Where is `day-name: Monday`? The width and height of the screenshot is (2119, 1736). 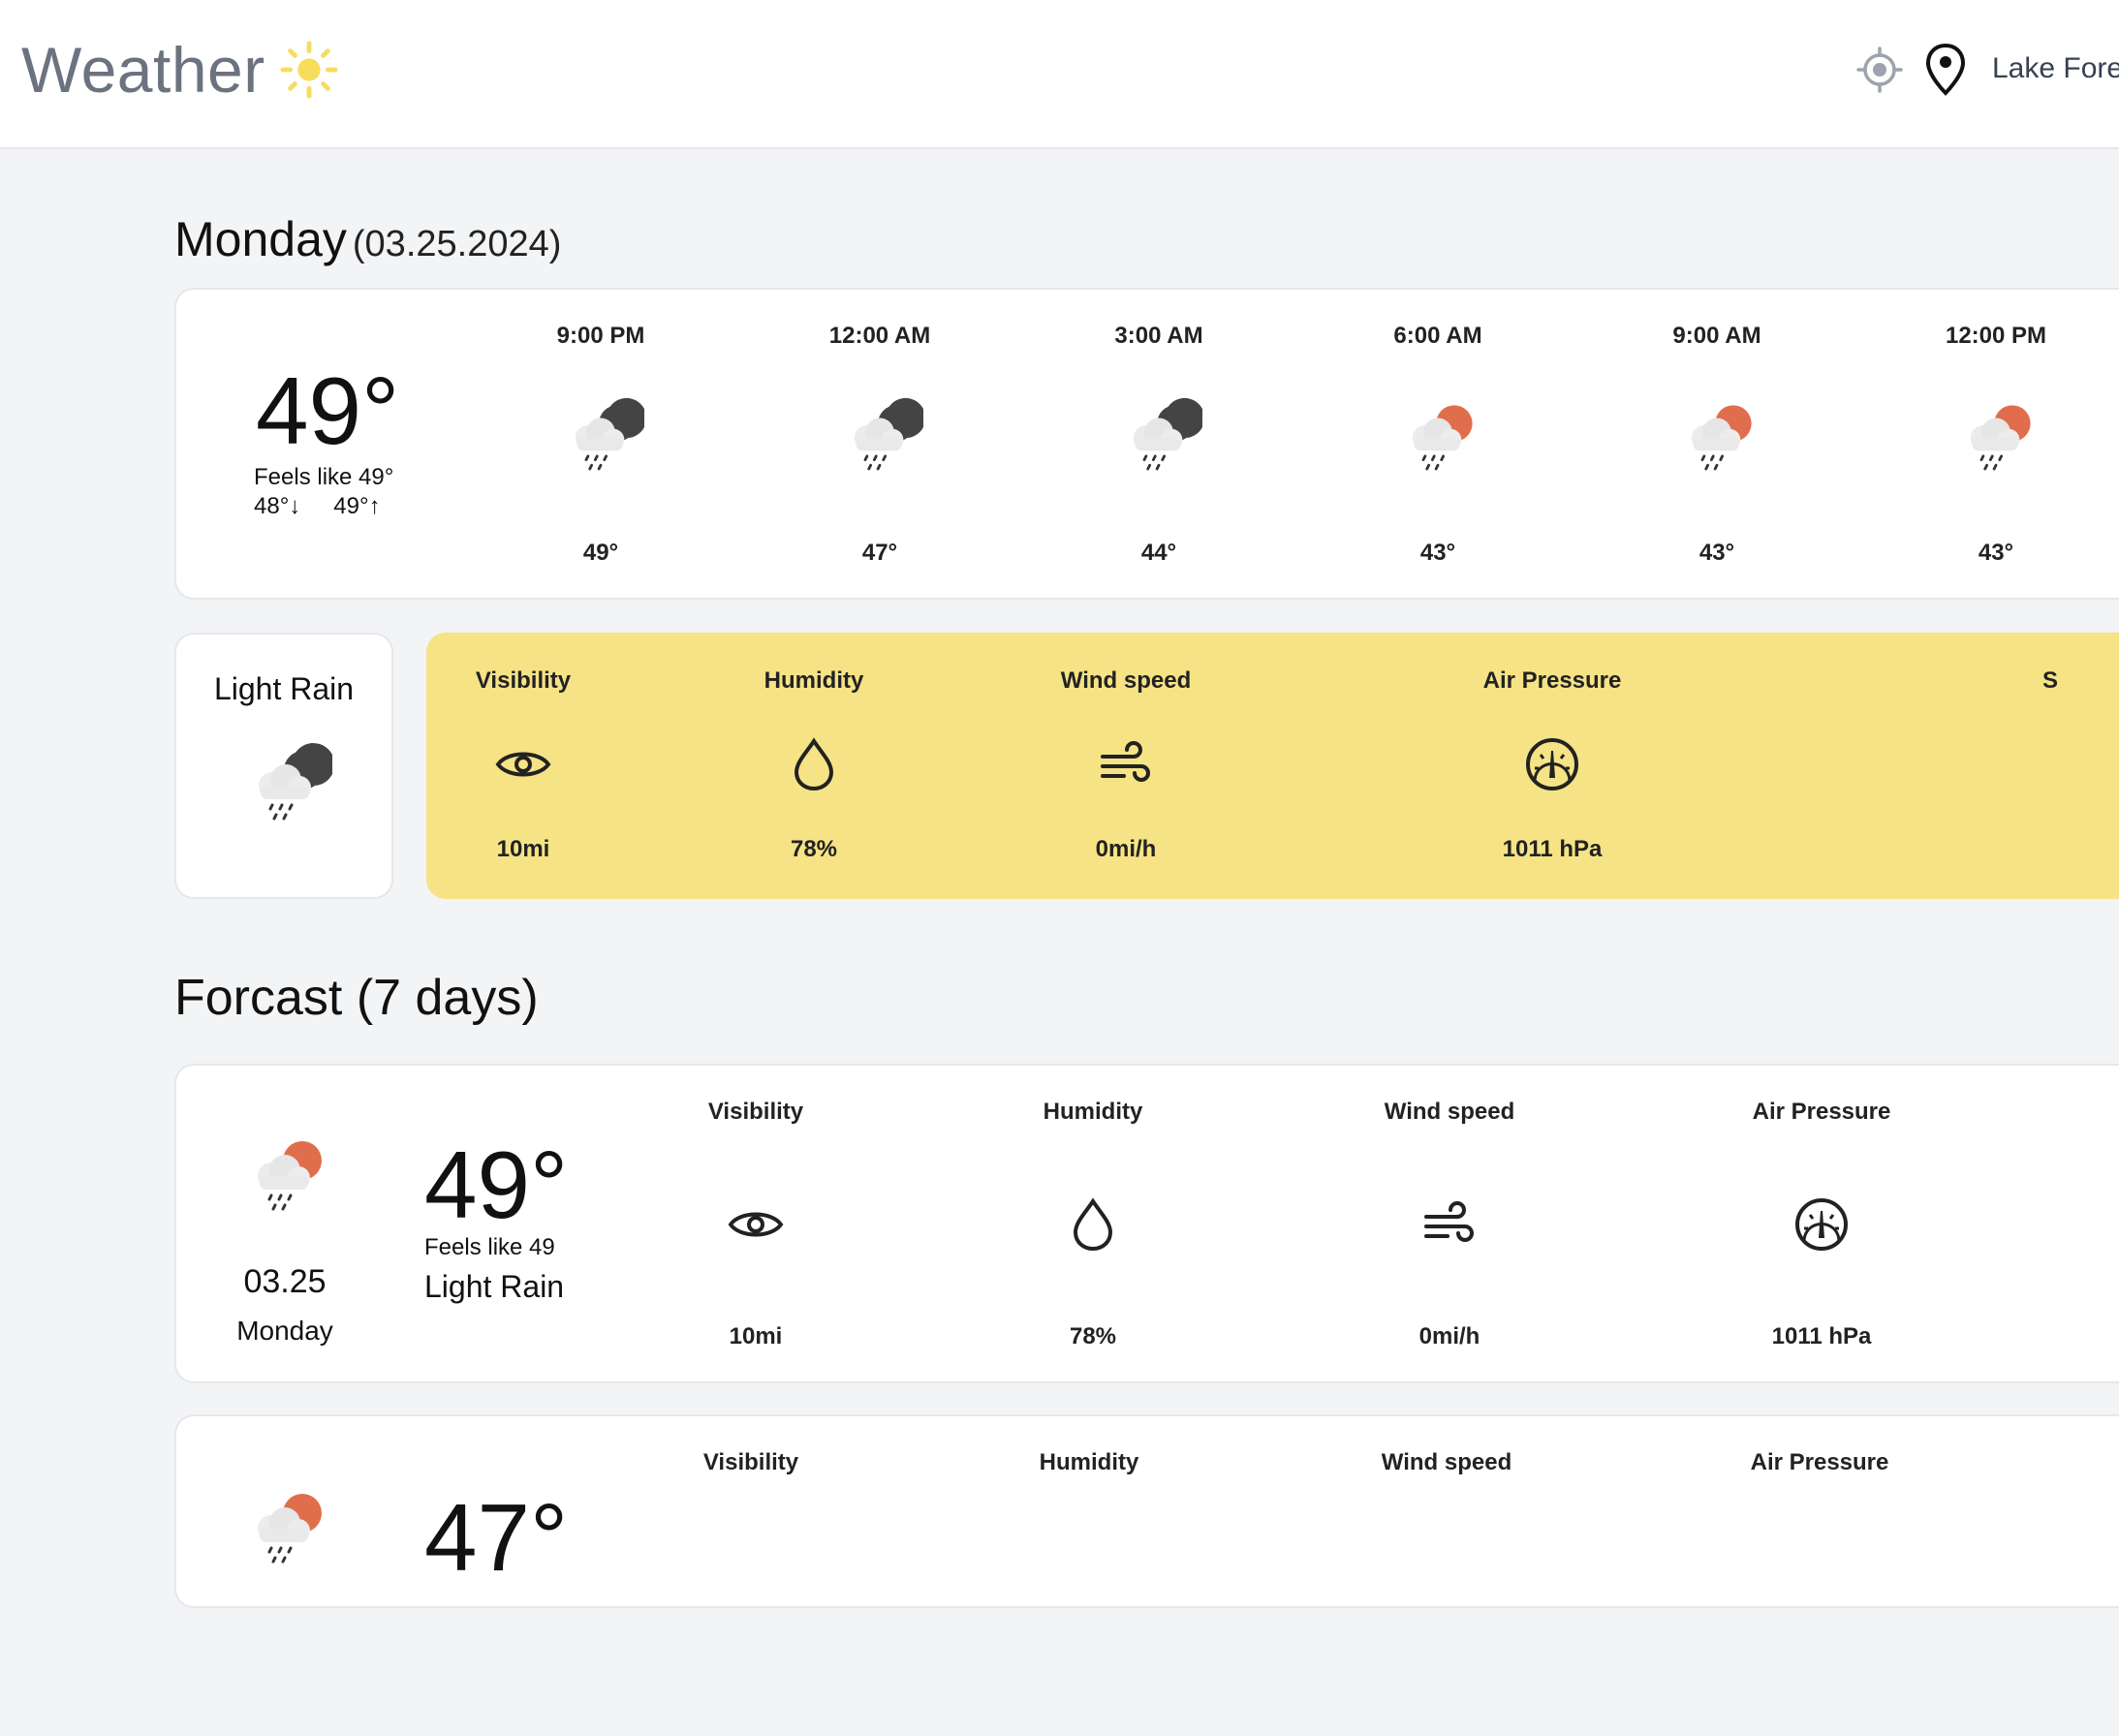 day-name: Monday is located at coordinates (260, 239).